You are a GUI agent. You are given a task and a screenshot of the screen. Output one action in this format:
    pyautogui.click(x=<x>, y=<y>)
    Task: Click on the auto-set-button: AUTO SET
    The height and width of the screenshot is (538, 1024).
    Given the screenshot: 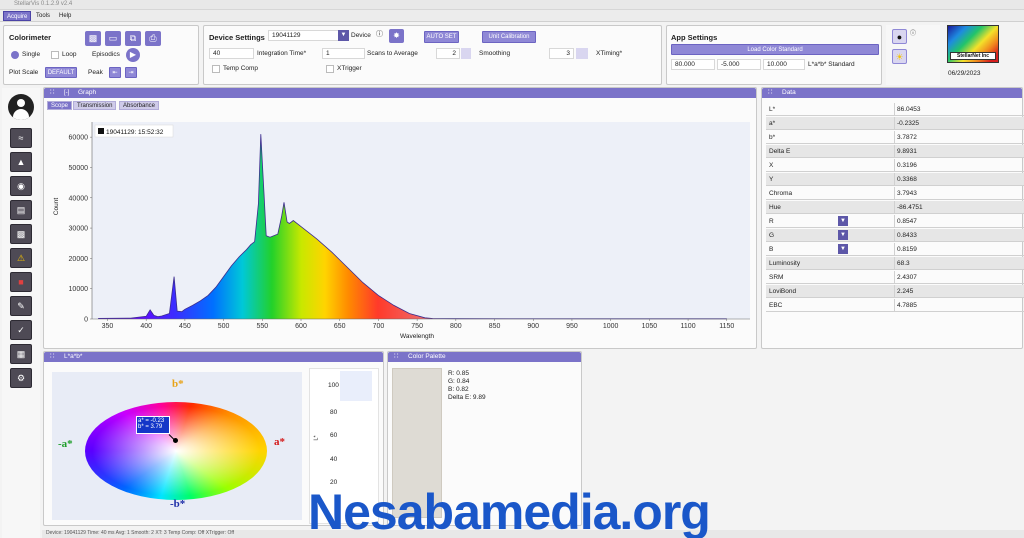 What is the action you would take?
    pyautogui.click(x=441, y=37)
    